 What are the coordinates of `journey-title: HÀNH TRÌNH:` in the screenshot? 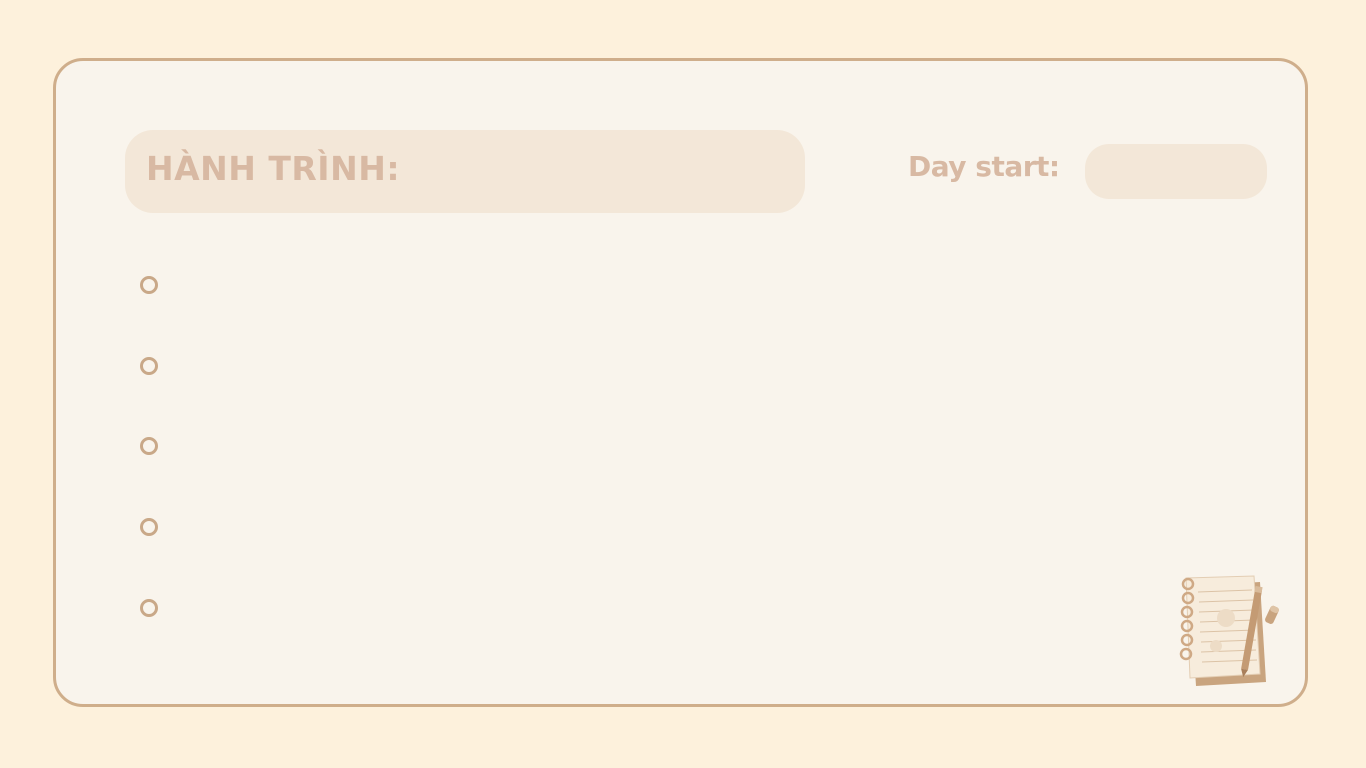 It's located at (273, 168).